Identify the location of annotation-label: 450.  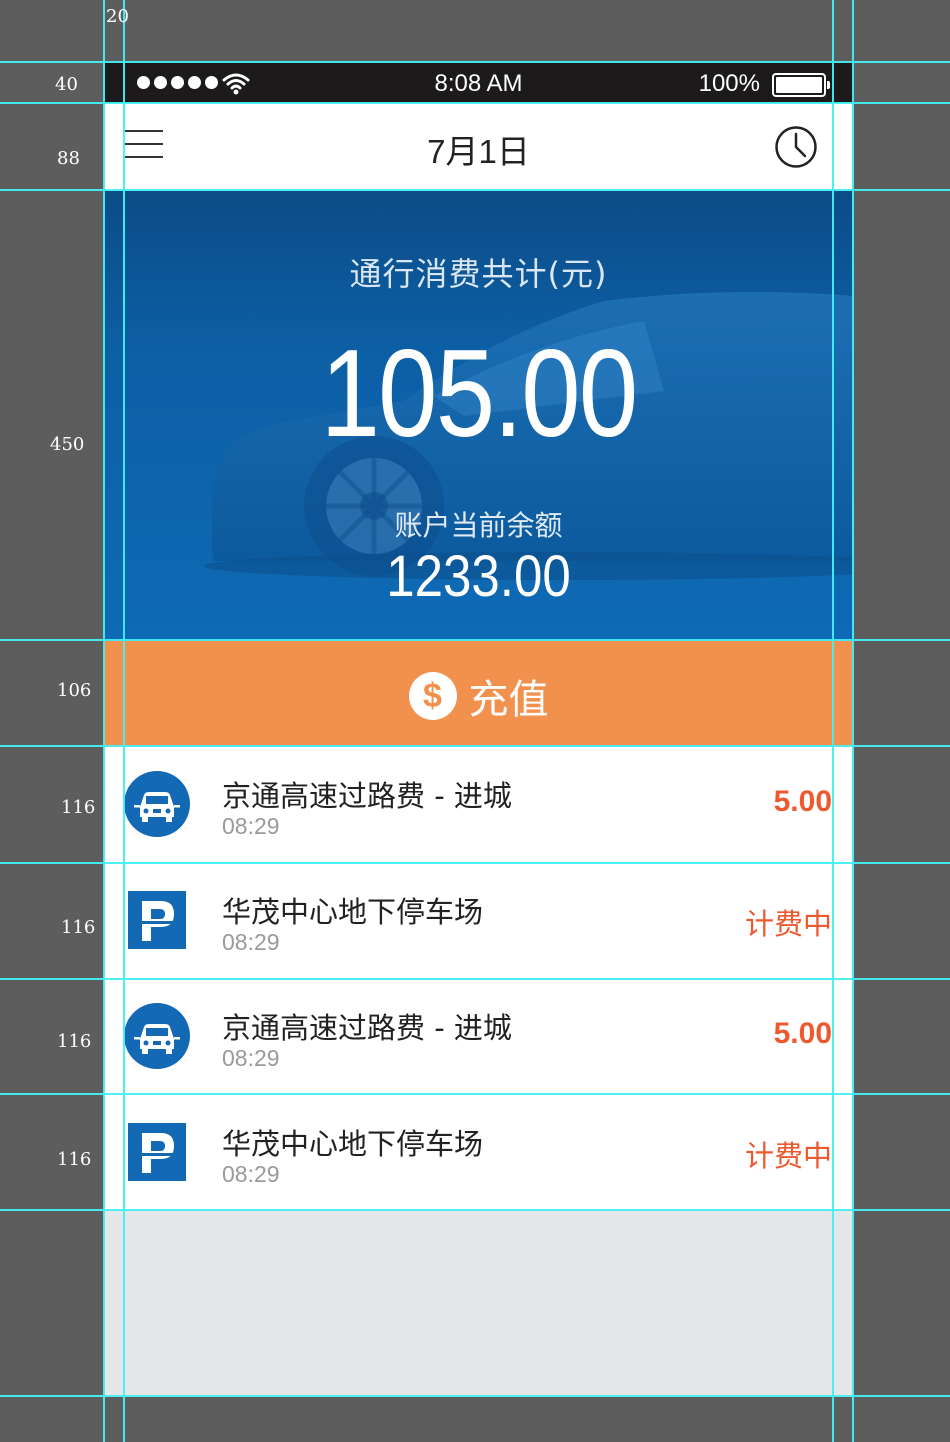
(67, 444).